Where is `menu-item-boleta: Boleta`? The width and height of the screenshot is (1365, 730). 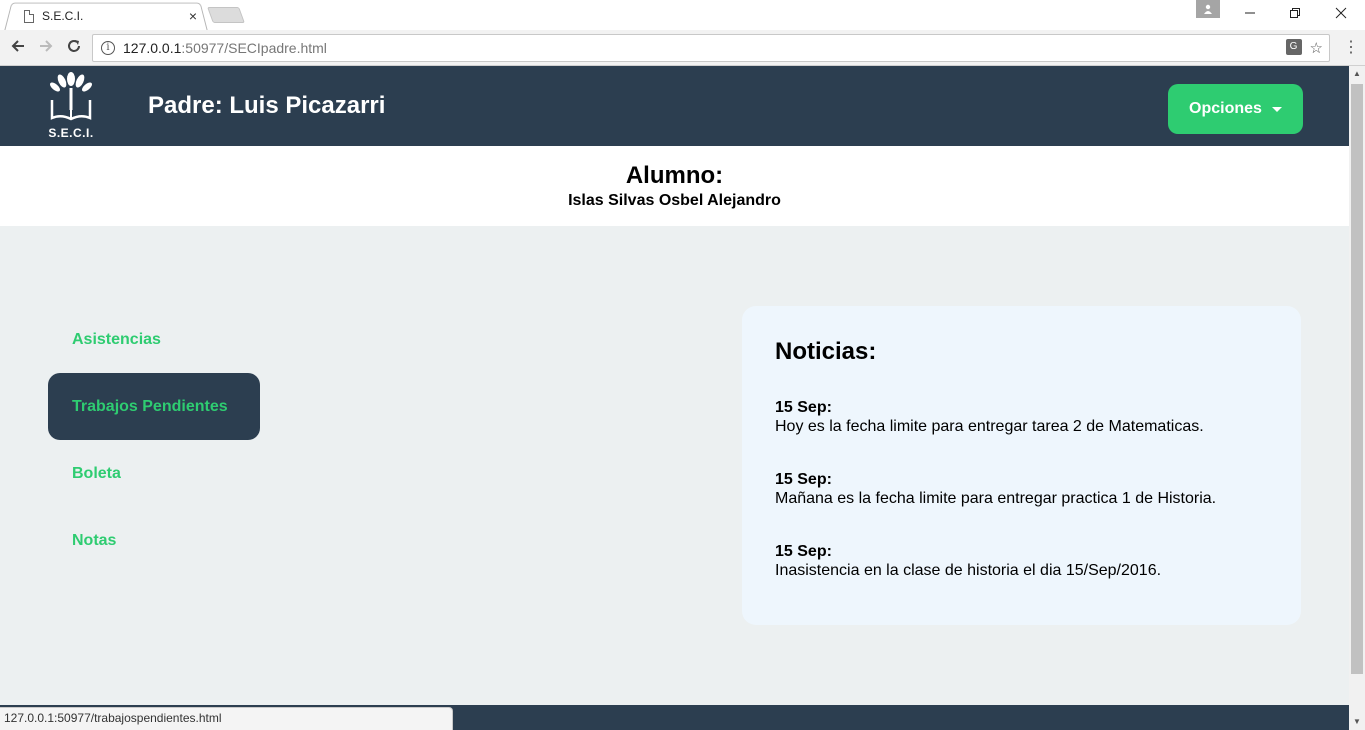
menu-item-boleta: Boleta is located at coordinates (154, 473).